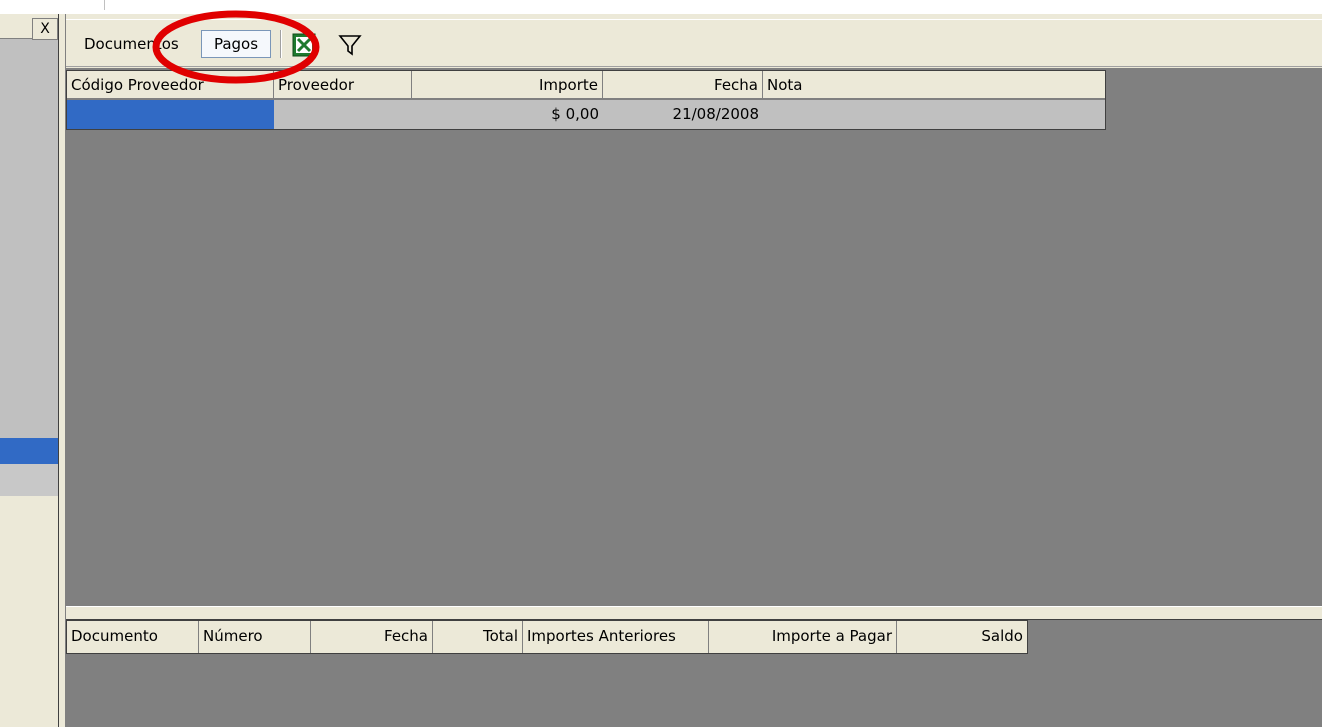  I want to click on left-list-row, so click(29, 480).